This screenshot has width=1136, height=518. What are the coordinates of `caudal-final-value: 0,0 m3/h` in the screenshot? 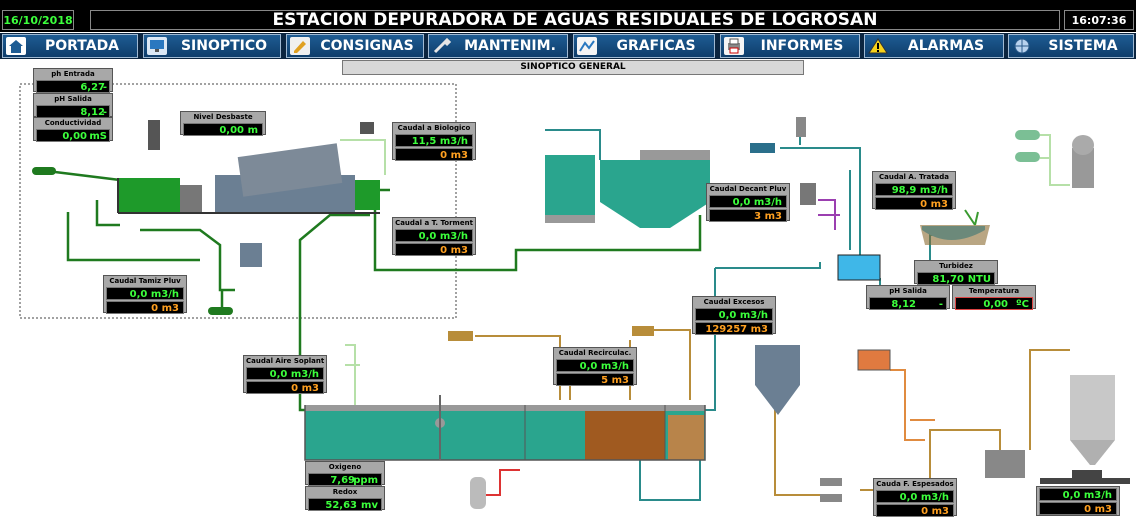 It's located at (1078, 494).